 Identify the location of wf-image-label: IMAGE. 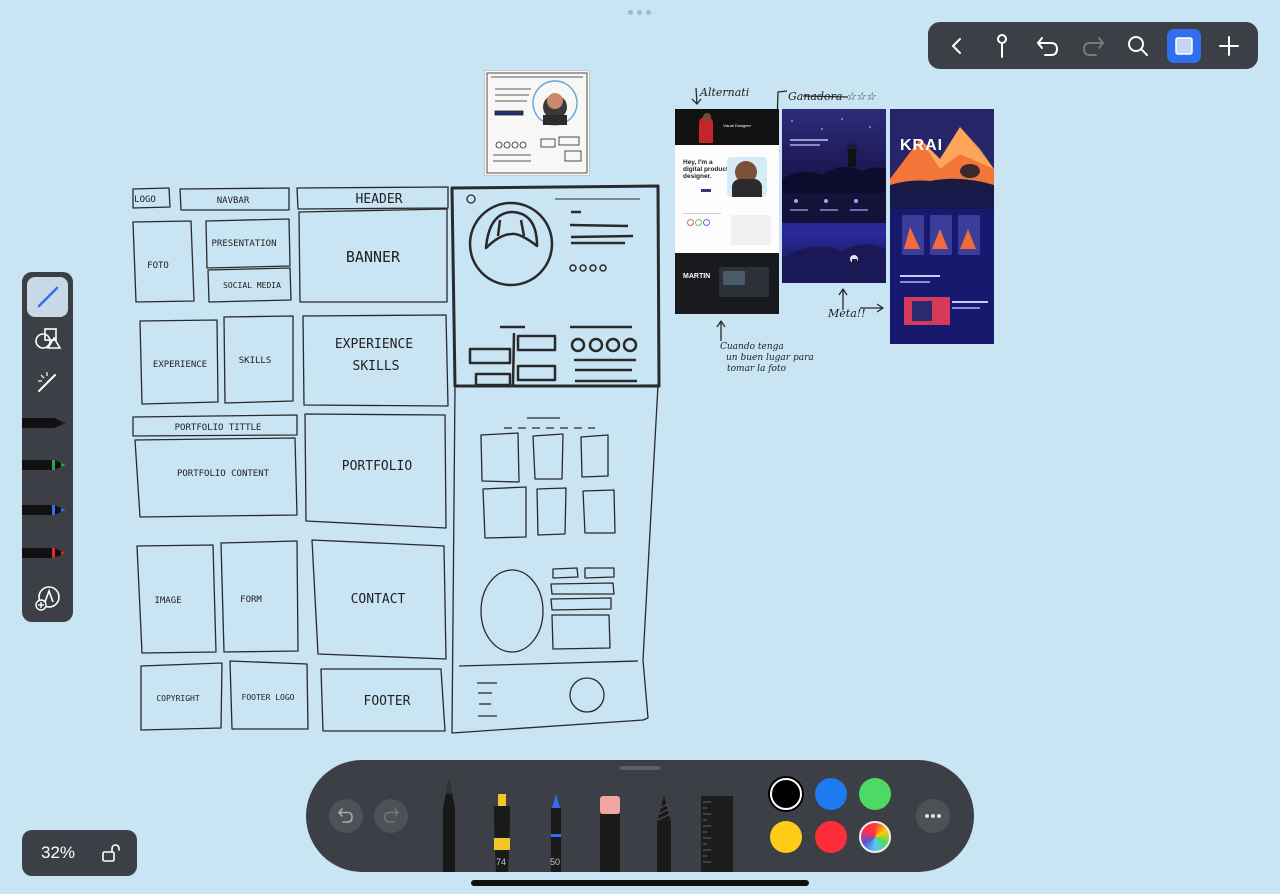
(167, 601).